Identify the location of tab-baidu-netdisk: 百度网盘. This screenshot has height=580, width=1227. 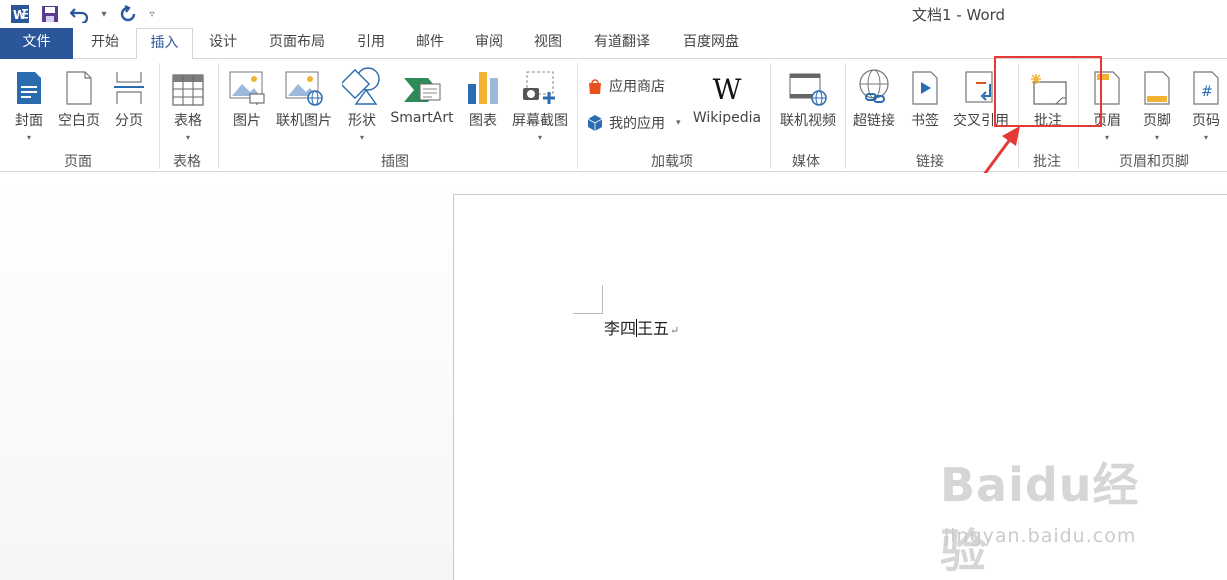
(711, 43).